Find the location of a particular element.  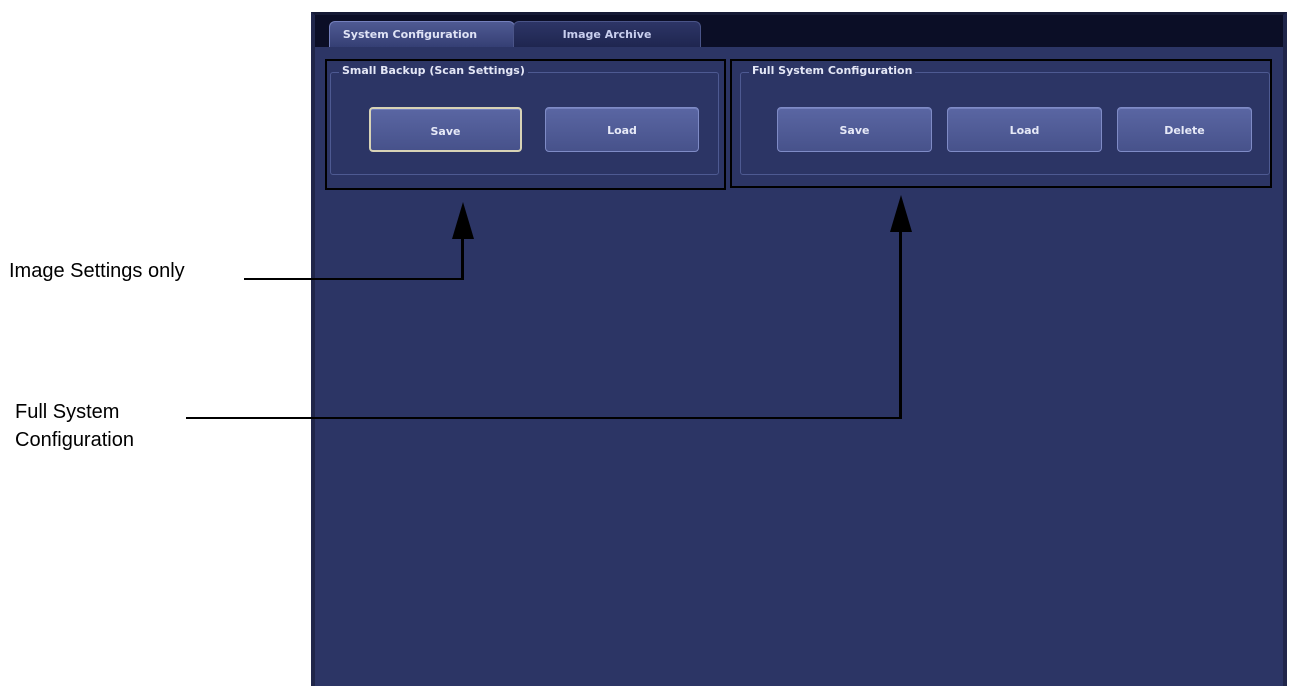

full-config-arrow-shaft is located at coordinates (900, 324).